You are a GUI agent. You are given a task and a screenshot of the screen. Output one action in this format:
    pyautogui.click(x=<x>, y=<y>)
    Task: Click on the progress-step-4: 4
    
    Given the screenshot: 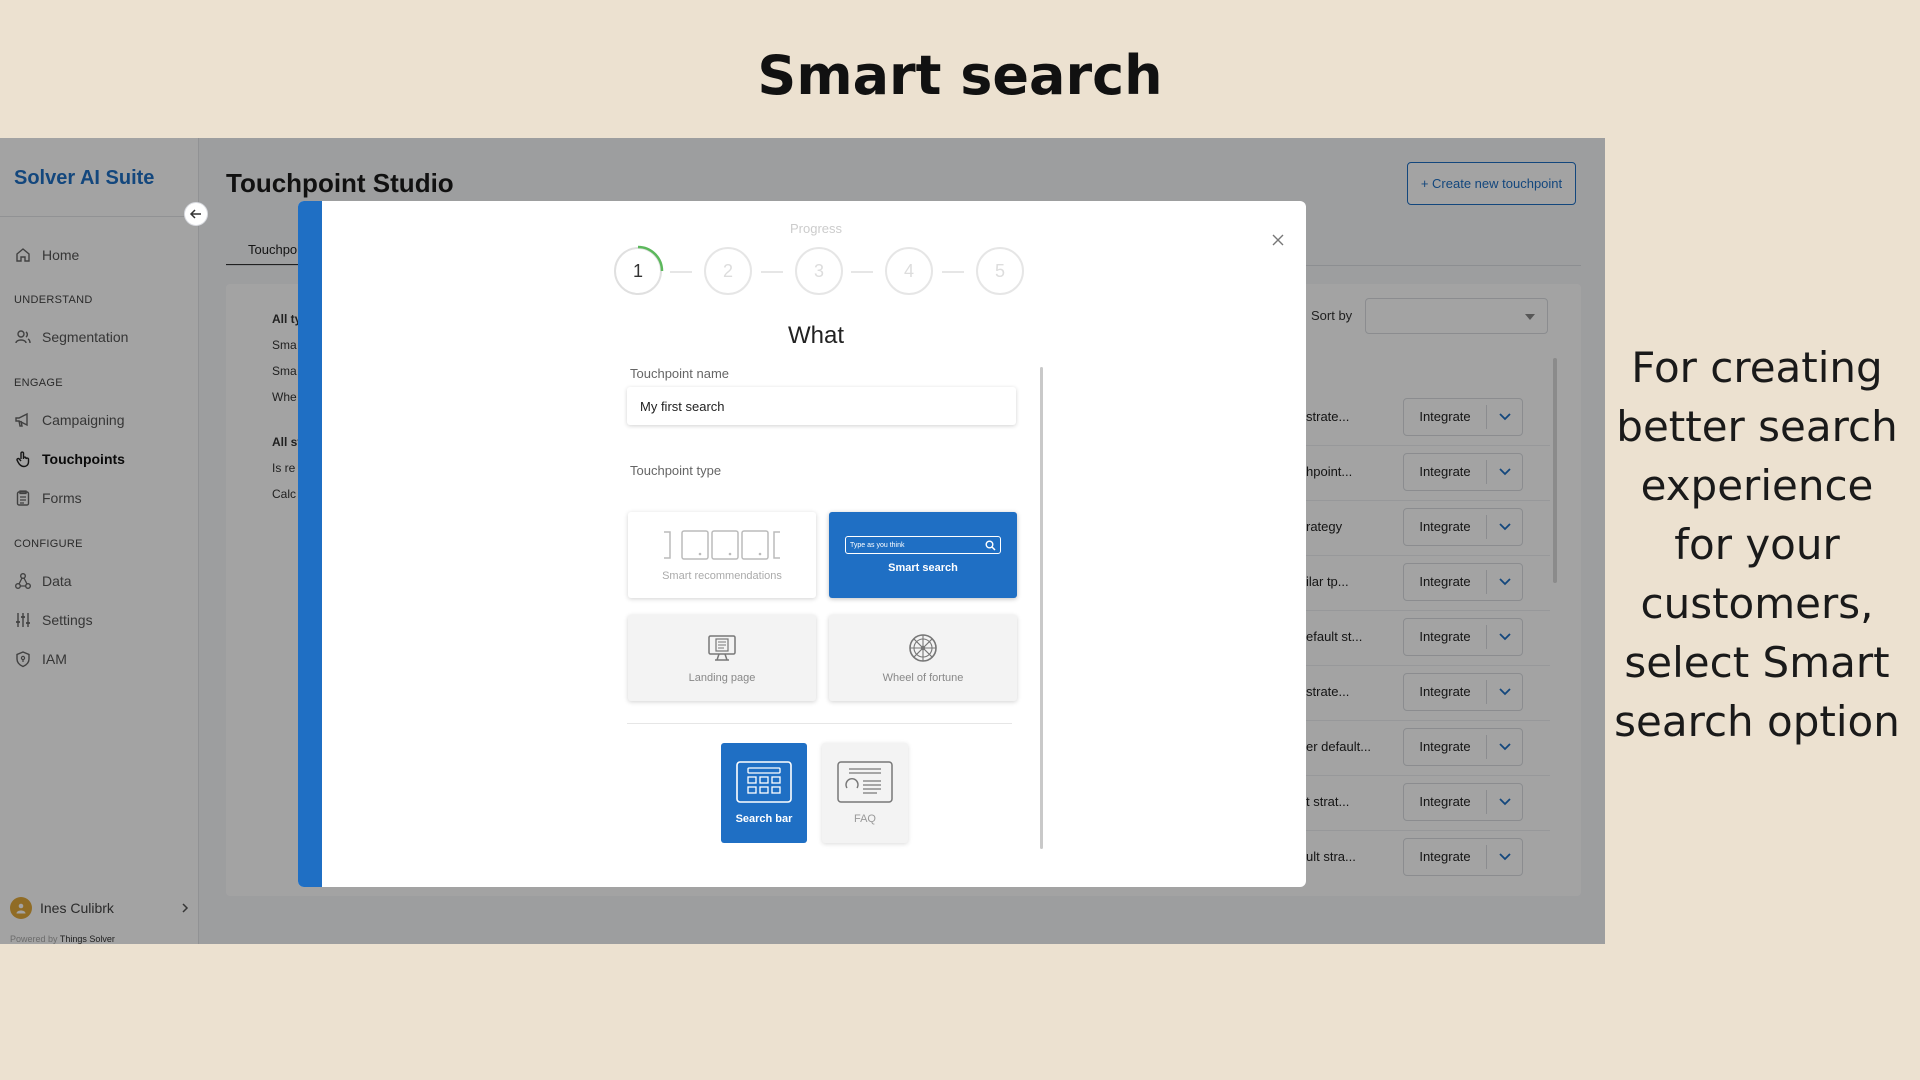 What is the action you would take?
    pyautogui.click(x=909, y=271)
    